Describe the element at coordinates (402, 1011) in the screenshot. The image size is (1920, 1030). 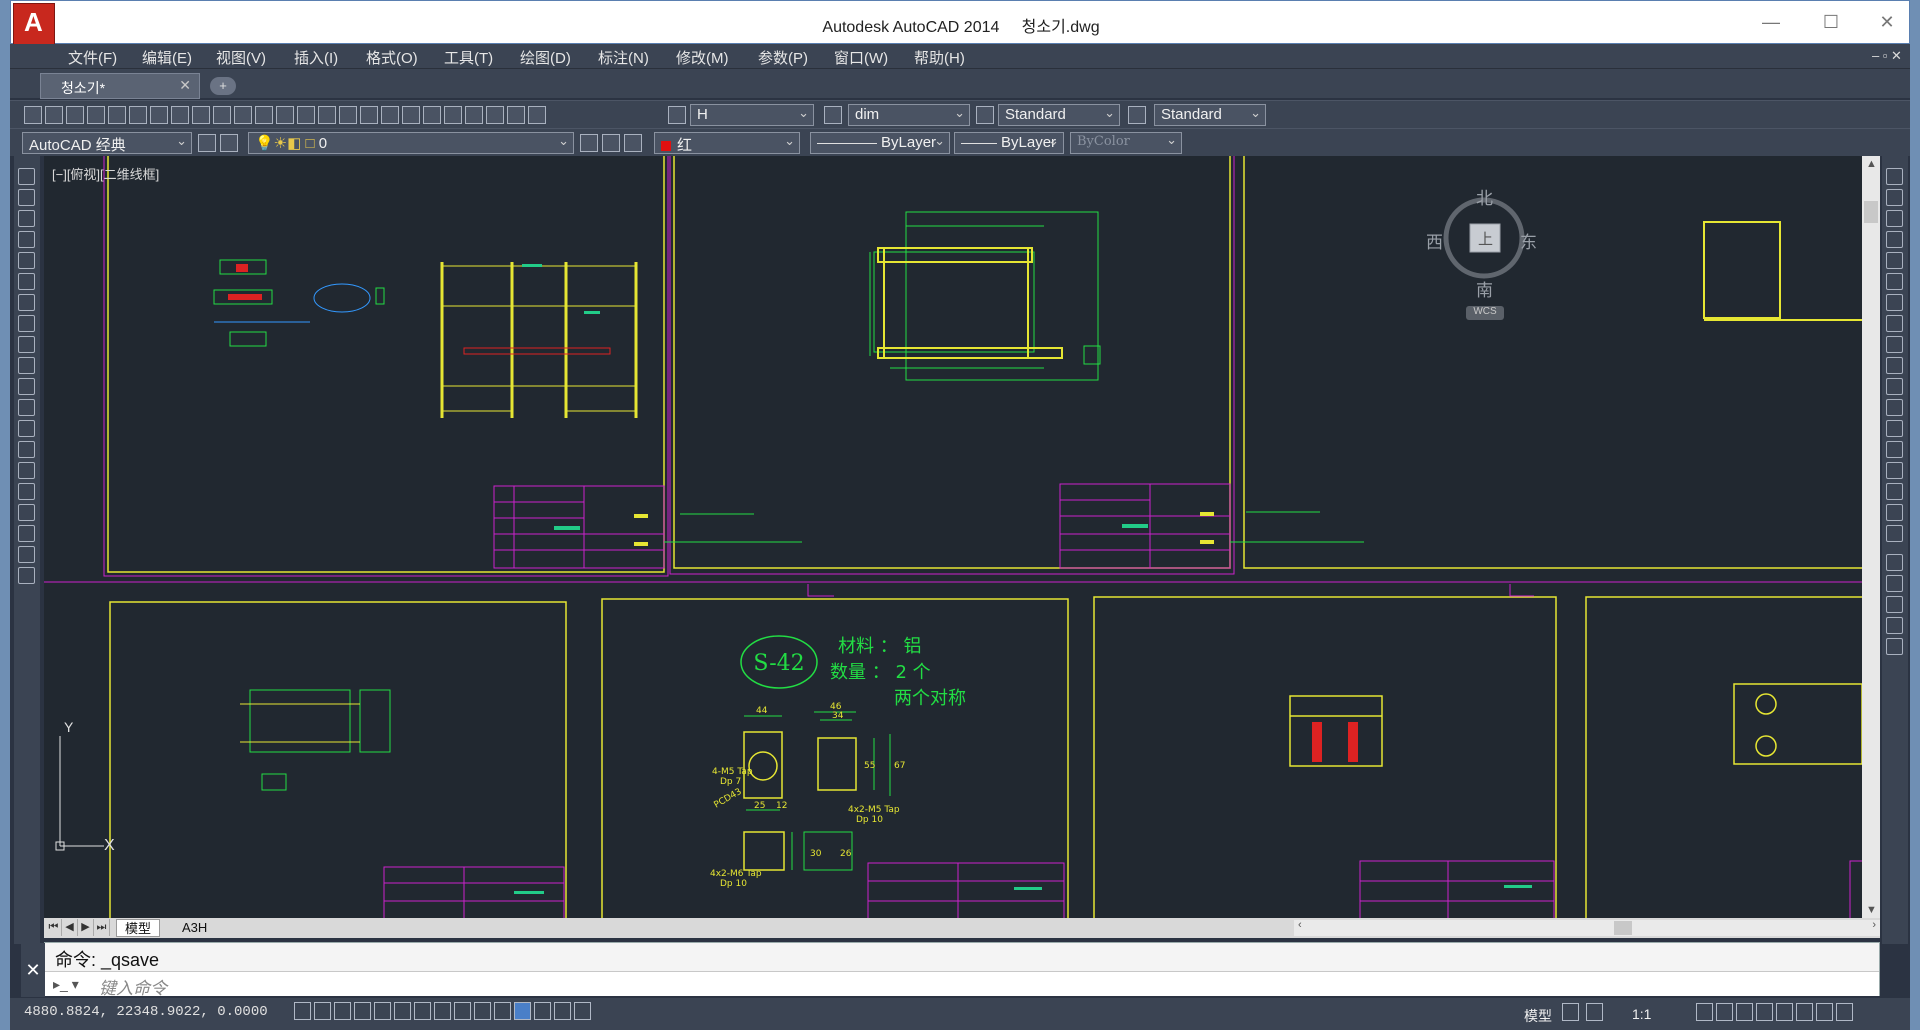
I see `osnap-icon` at that location.